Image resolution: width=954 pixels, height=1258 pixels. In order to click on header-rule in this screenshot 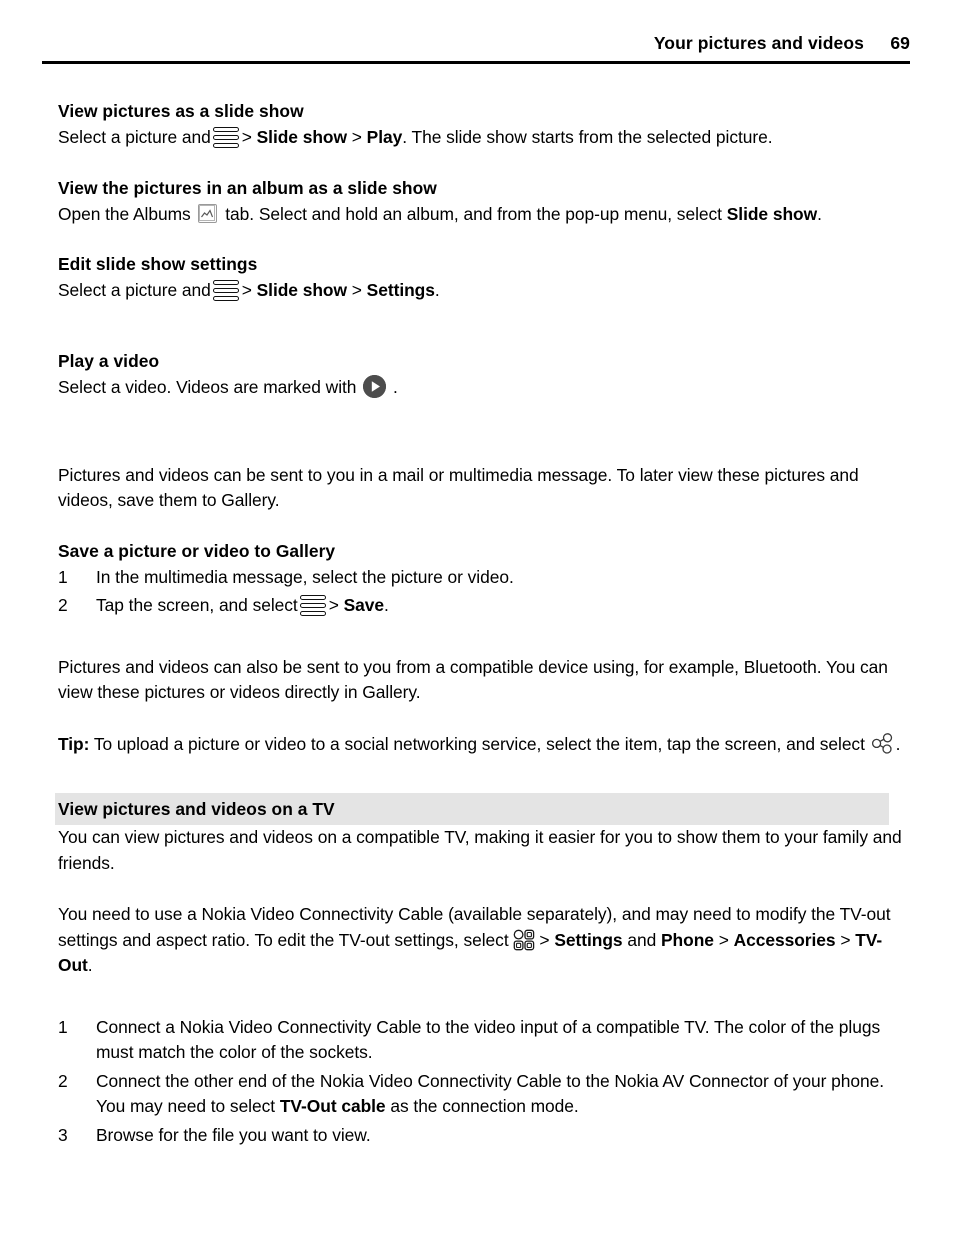, I will do `click(476, 62)`.